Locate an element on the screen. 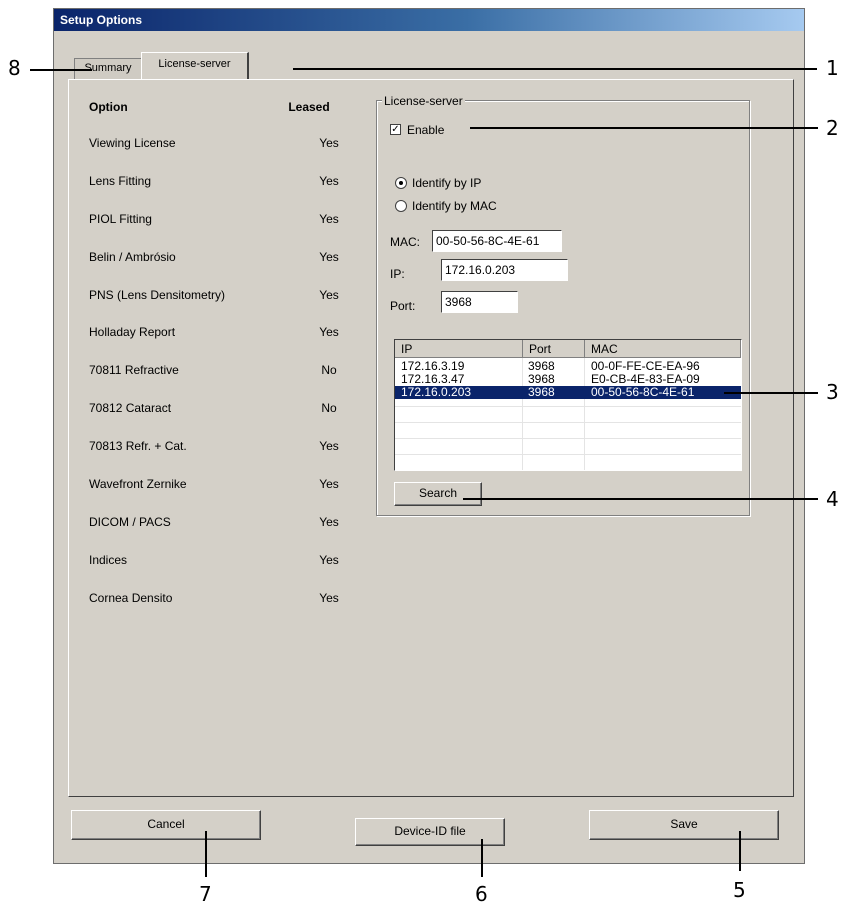  option-row: PIOL Fitting Yes is located at coordinates (219, 220).